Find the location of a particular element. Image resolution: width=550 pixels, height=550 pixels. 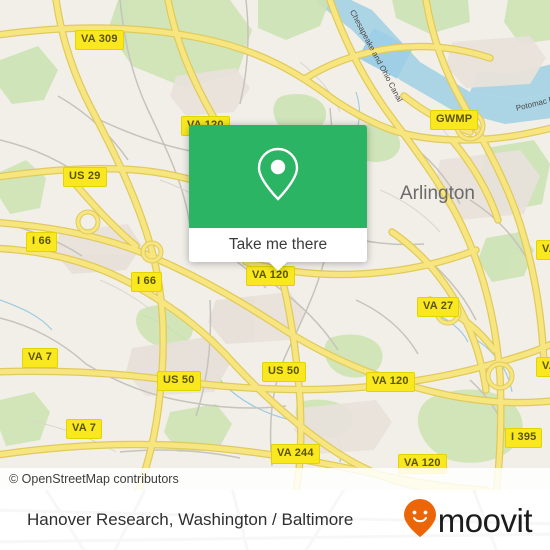

page-title: Hanover Research, Washington / Baltimore is located at coordinates (190, 519).